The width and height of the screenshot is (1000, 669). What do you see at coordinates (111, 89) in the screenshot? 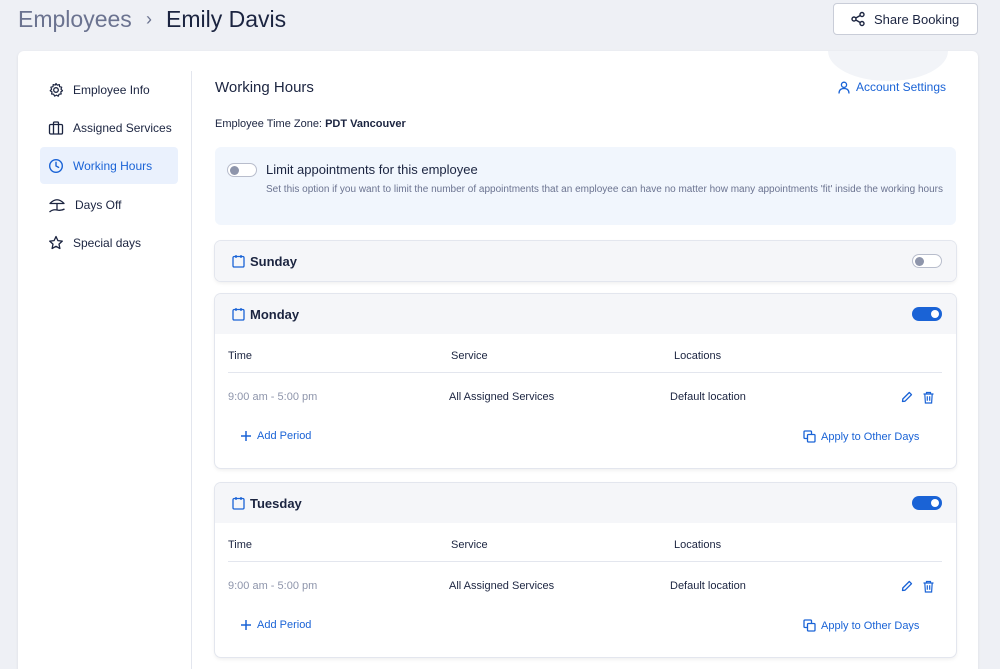
I see `sidebar-item-label: Employee Info` at bounding box center [111, 89].